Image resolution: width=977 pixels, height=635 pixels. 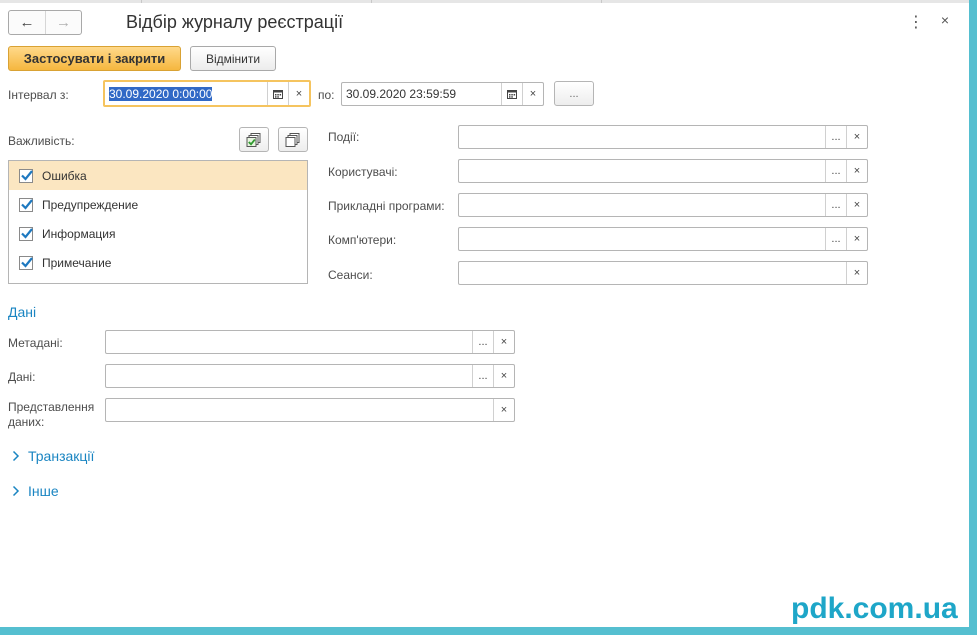 I want to click on interval-from-value: 30.09.2020 0:00:00, so click(x=186, y=93).